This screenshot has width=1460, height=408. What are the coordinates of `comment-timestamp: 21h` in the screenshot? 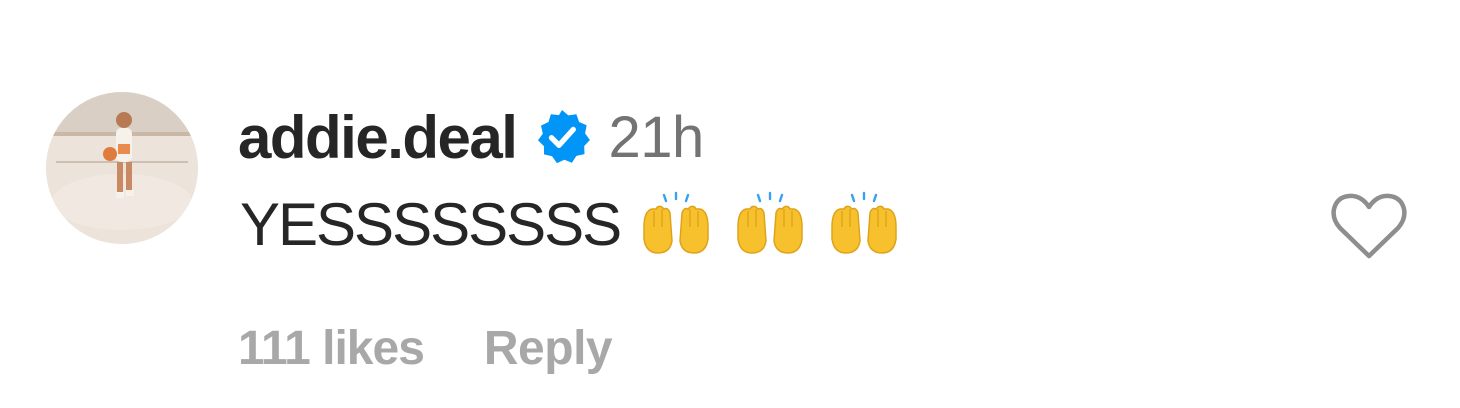 It's located at (656, 137).